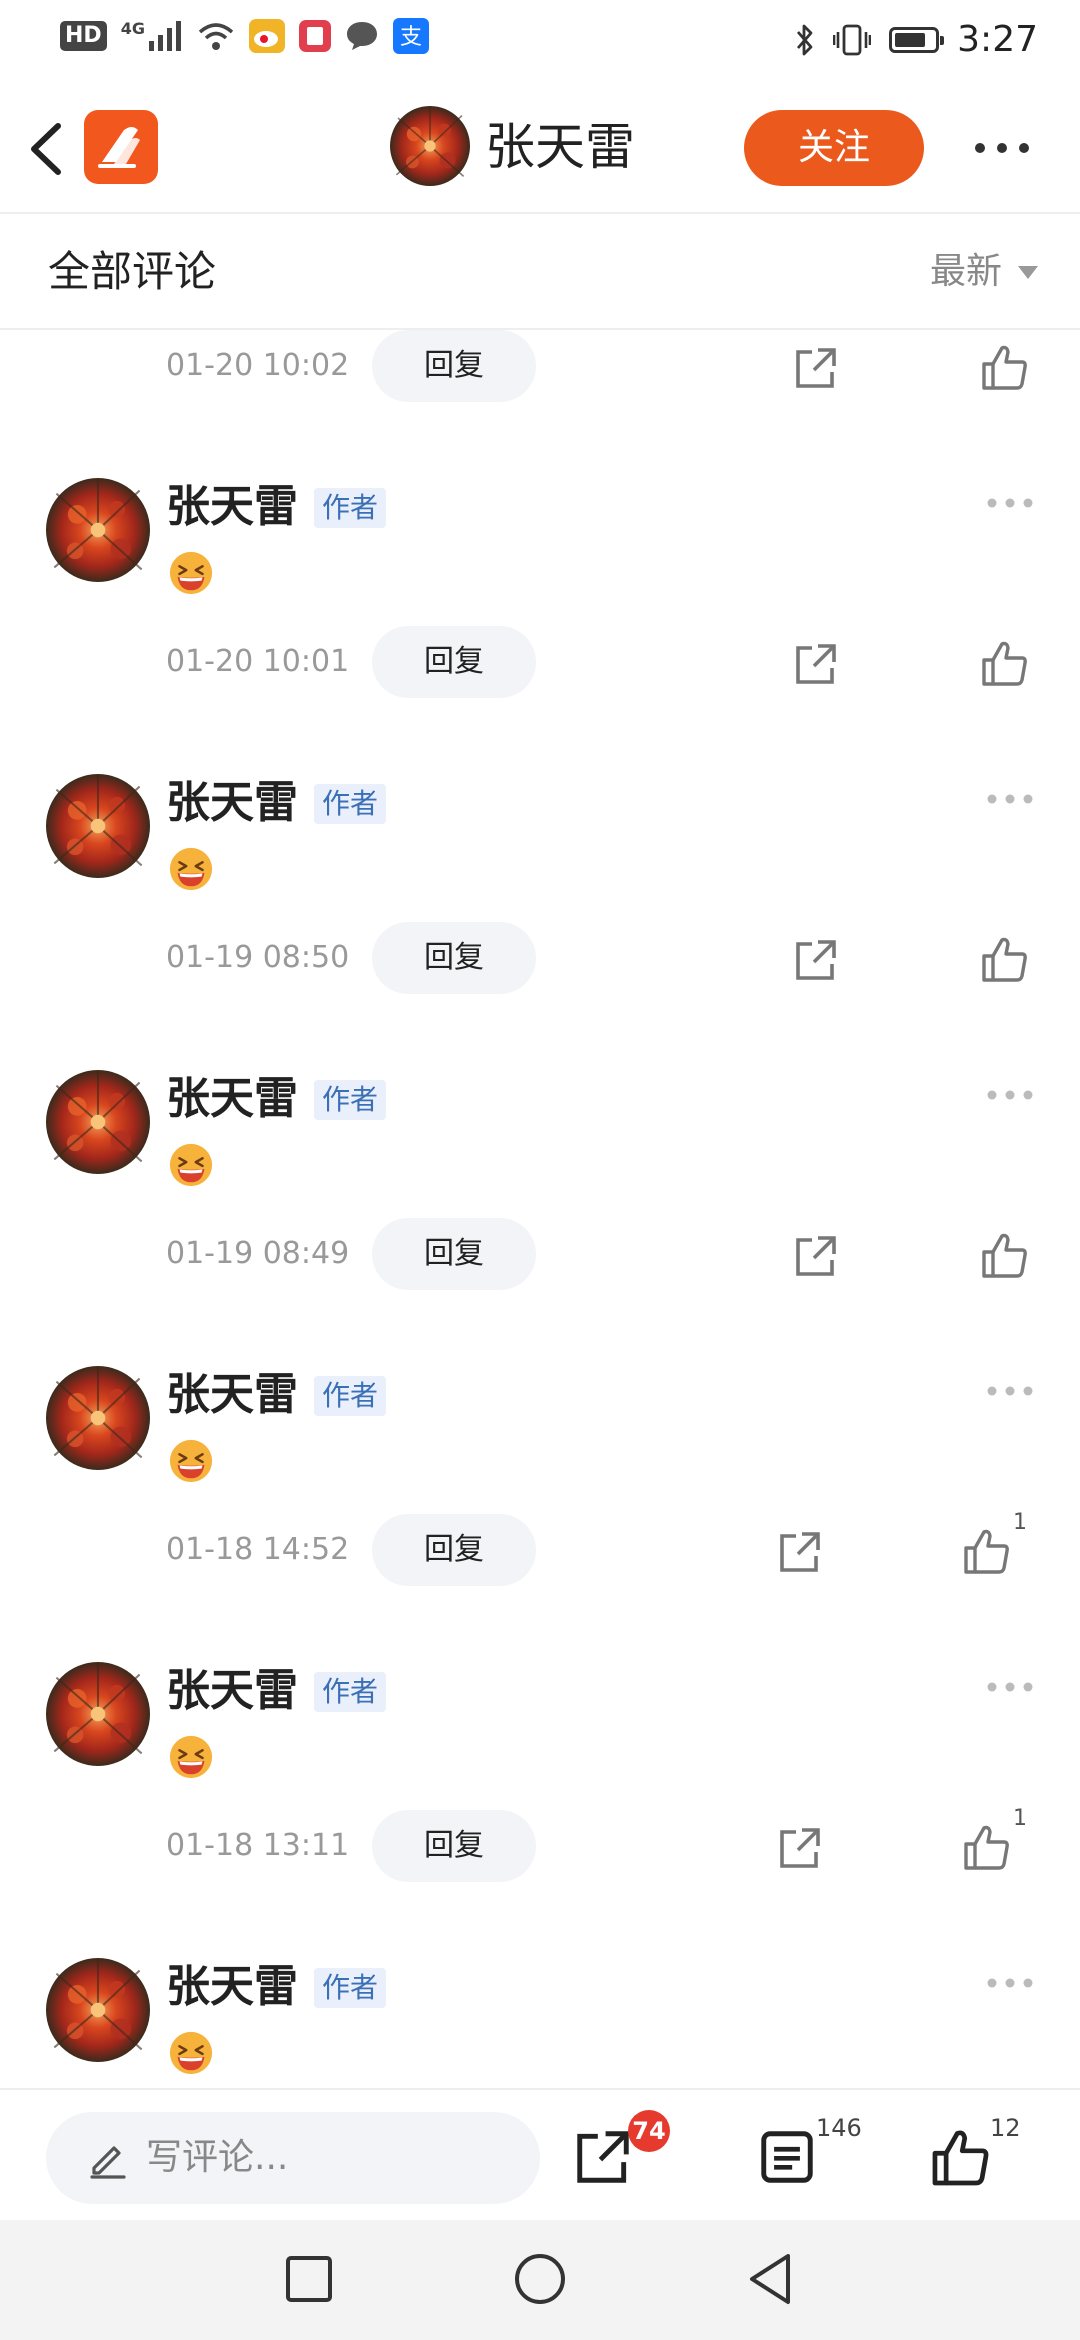 The image size is (1080, 2340). Describe the element at coordinates (540, 42) in the screenshot. I see `status-bar: HD 4G 支 3:27` at that location.